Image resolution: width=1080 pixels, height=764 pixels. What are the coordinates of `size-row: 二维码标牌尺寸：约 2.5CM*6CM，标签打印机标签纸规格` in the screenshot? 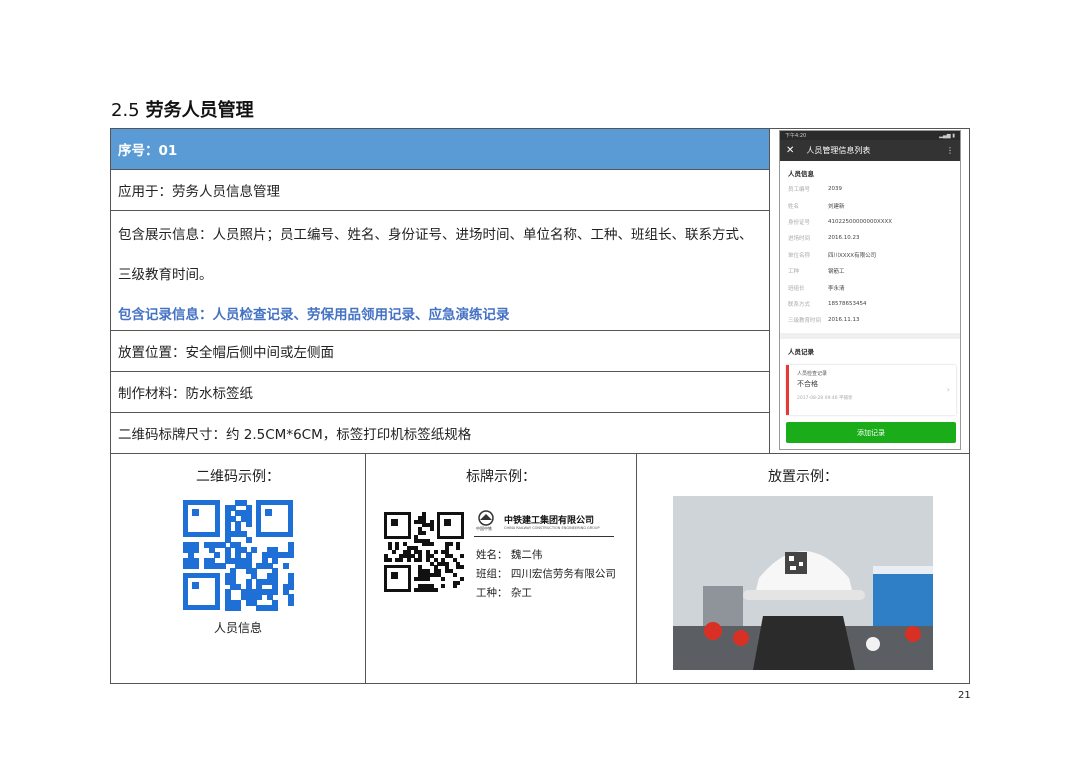 It's located at (440, 433).